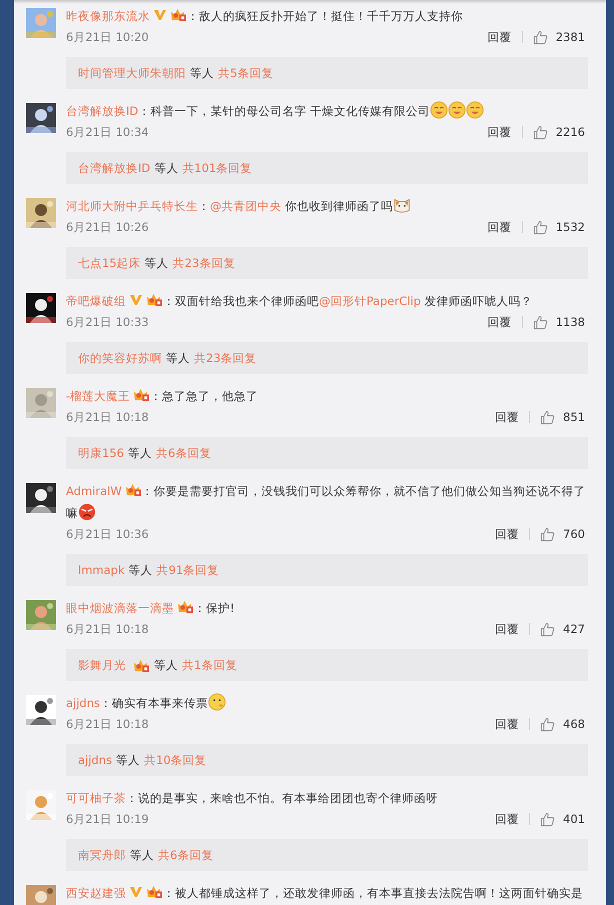 The width and height of the screenshot is (614, 905). Describe the element at coordinates (83, 703) in the screenshot. I see `user-name-link: ajjdns` at that location.